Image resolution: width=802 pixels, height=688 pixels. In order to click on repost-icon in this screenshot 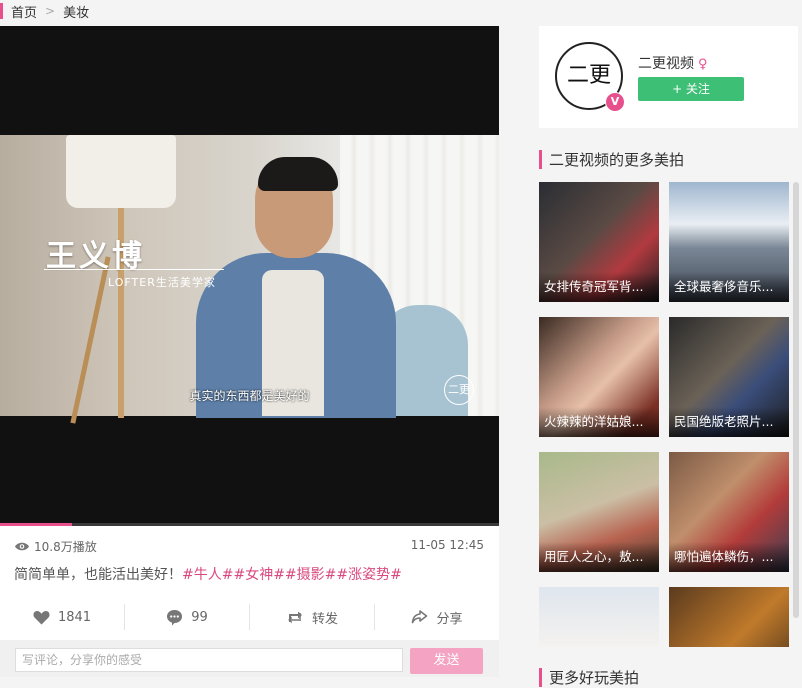, I will do `click(294, 617)`.